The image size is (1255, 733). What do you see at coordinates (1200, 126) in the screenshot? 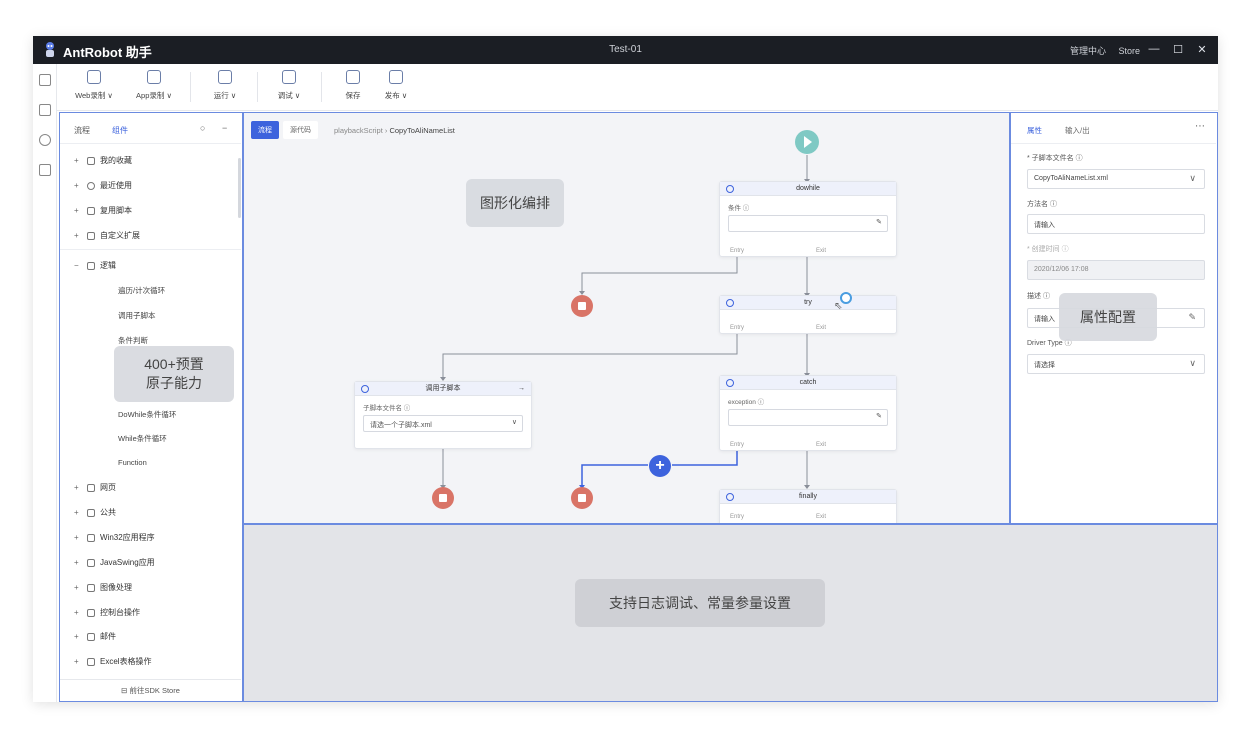
I see `more-icon: ⋯` at bounding box center [1200, 126].